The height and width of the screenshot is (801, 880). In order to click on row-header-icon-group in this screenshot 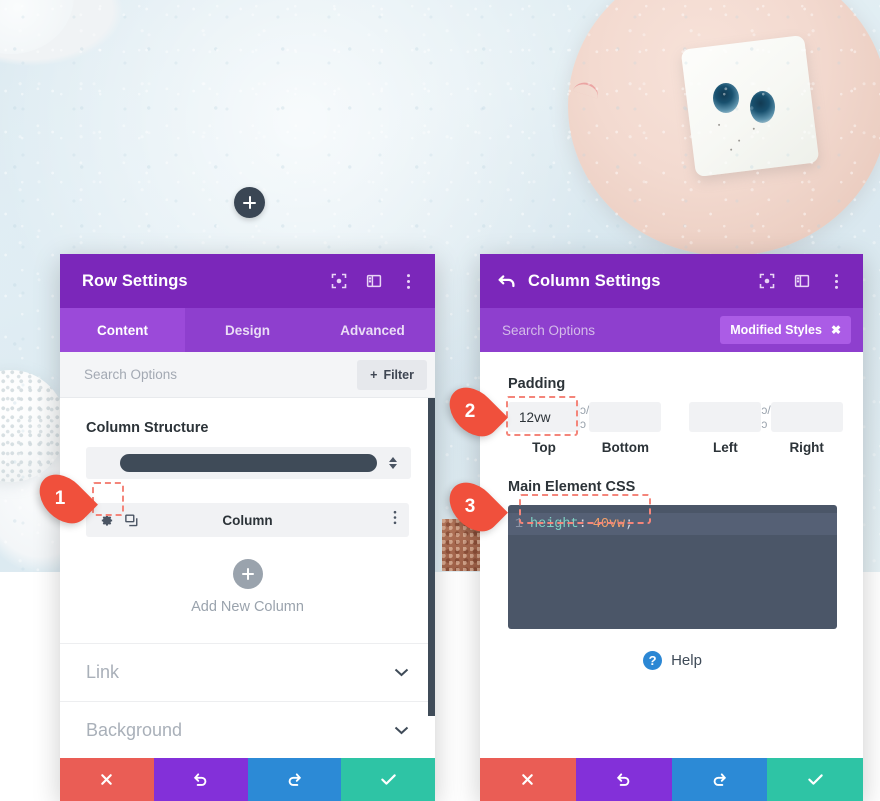, I will do `click(373, 281)`.